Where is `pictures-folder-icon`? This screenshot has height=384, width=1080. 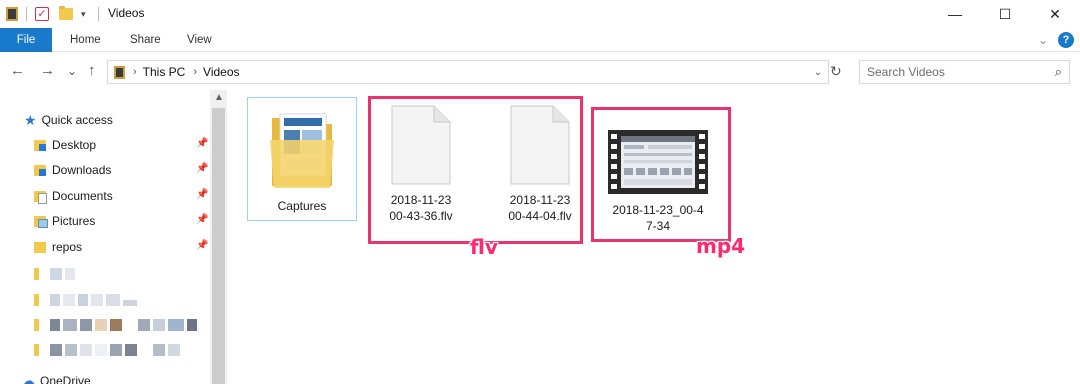 pictures-folder-icon is located at coordinates (41, 221).